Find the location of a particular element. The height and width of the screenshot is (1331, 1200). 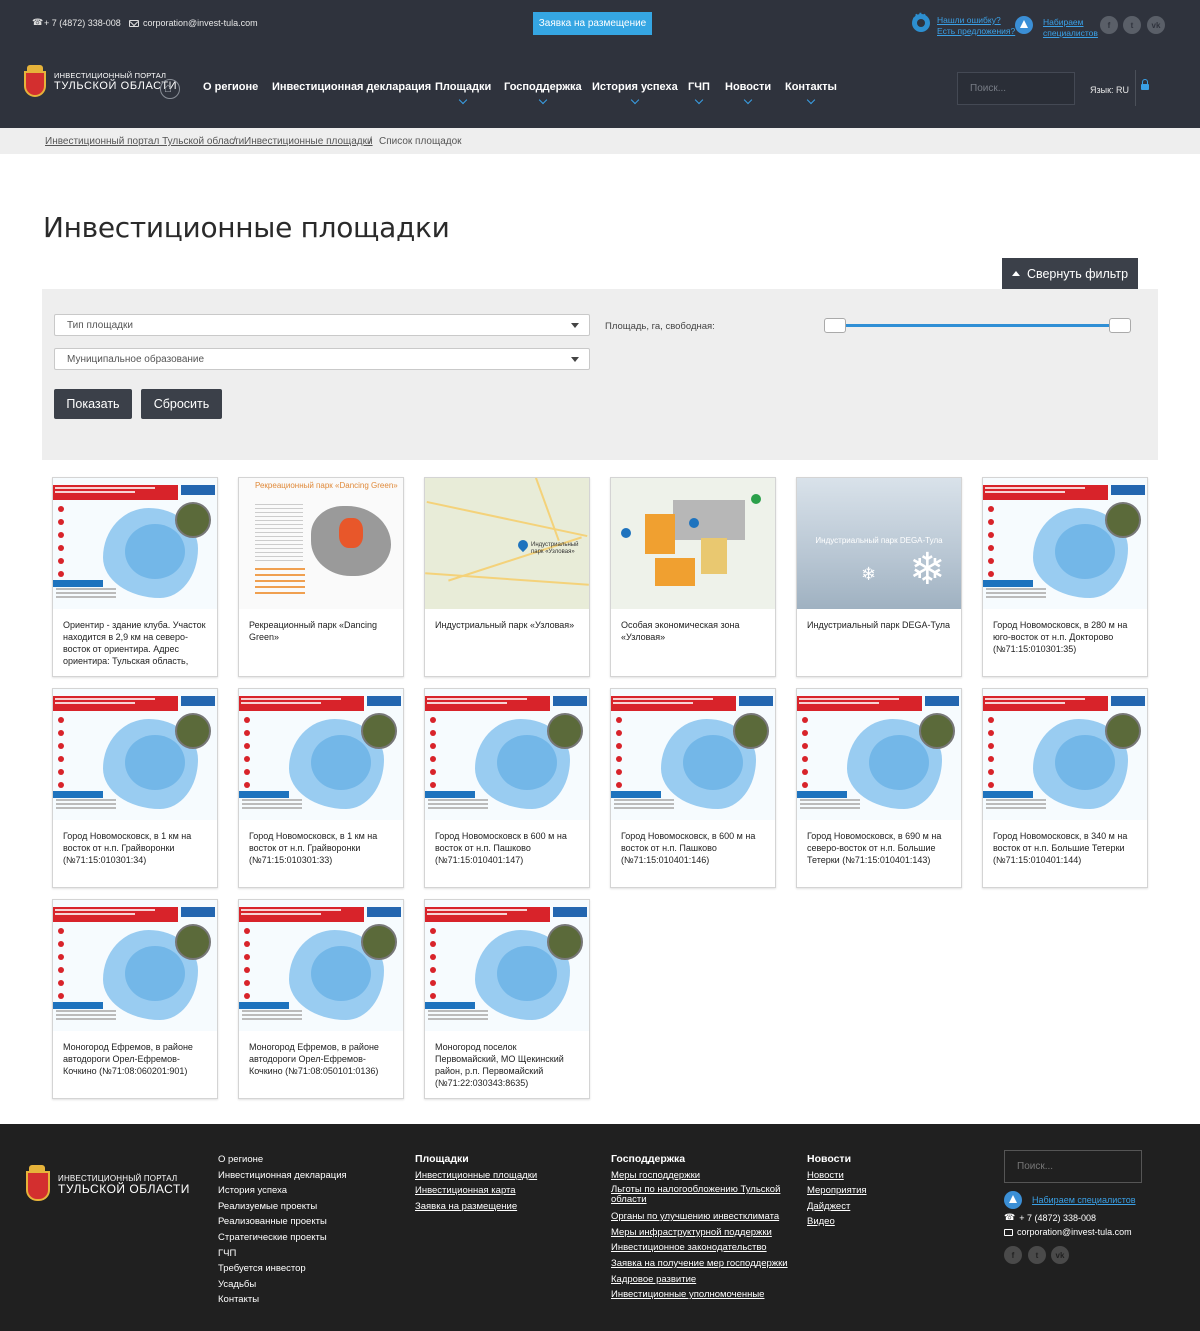

footer-link: Требуется инвестор is located at coordinates (282, 1269).